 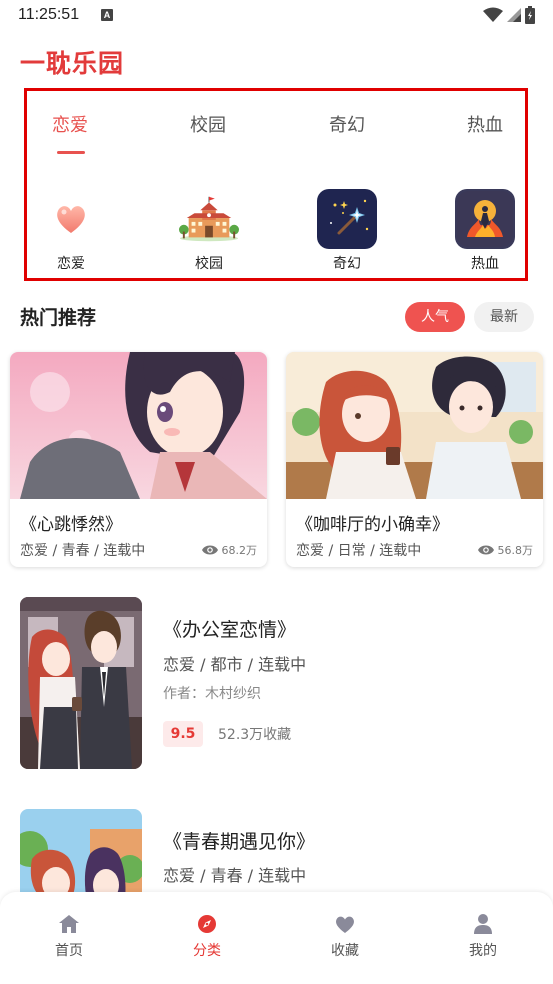 I want to click on card-tags: 恋爱 / 日常 / 连载中, so click(x=359, y=551).